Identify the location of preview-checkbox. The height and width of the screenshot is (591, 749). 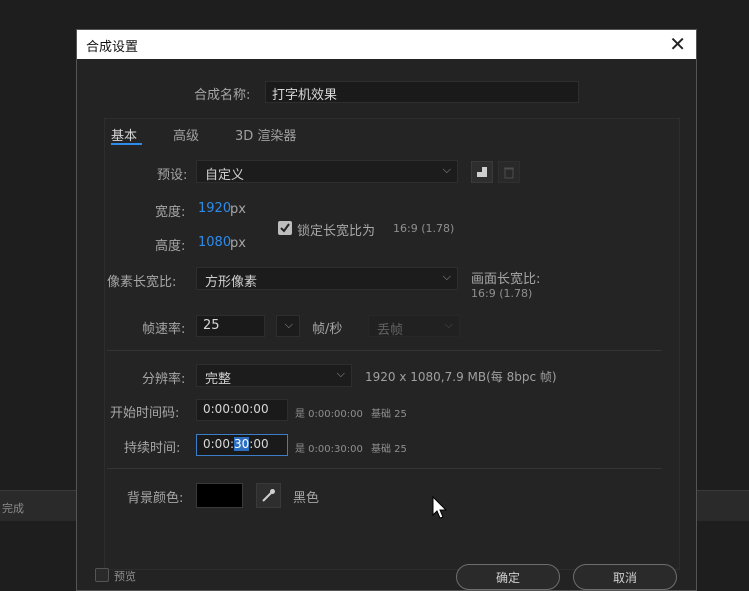
(102, 575).